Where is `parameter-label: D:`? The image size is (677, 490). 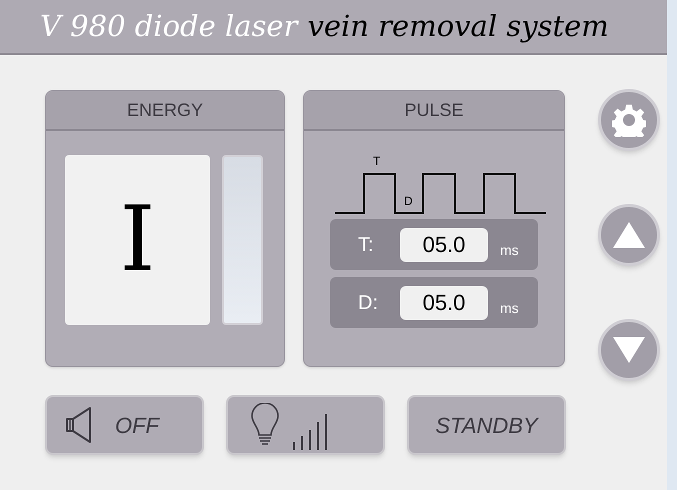 parameter-label: D: is located at coordinates (368, 303).